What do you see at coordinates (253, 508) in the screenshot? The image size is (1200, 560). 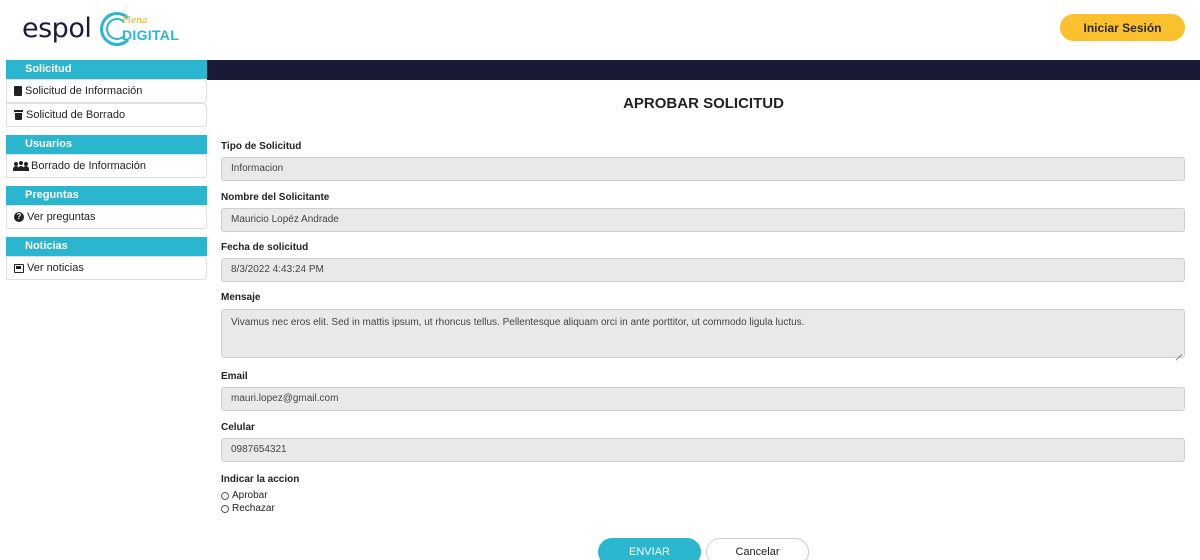 I see `radio-rechazar-label: Rechazar` at bounding box center [253, 508].